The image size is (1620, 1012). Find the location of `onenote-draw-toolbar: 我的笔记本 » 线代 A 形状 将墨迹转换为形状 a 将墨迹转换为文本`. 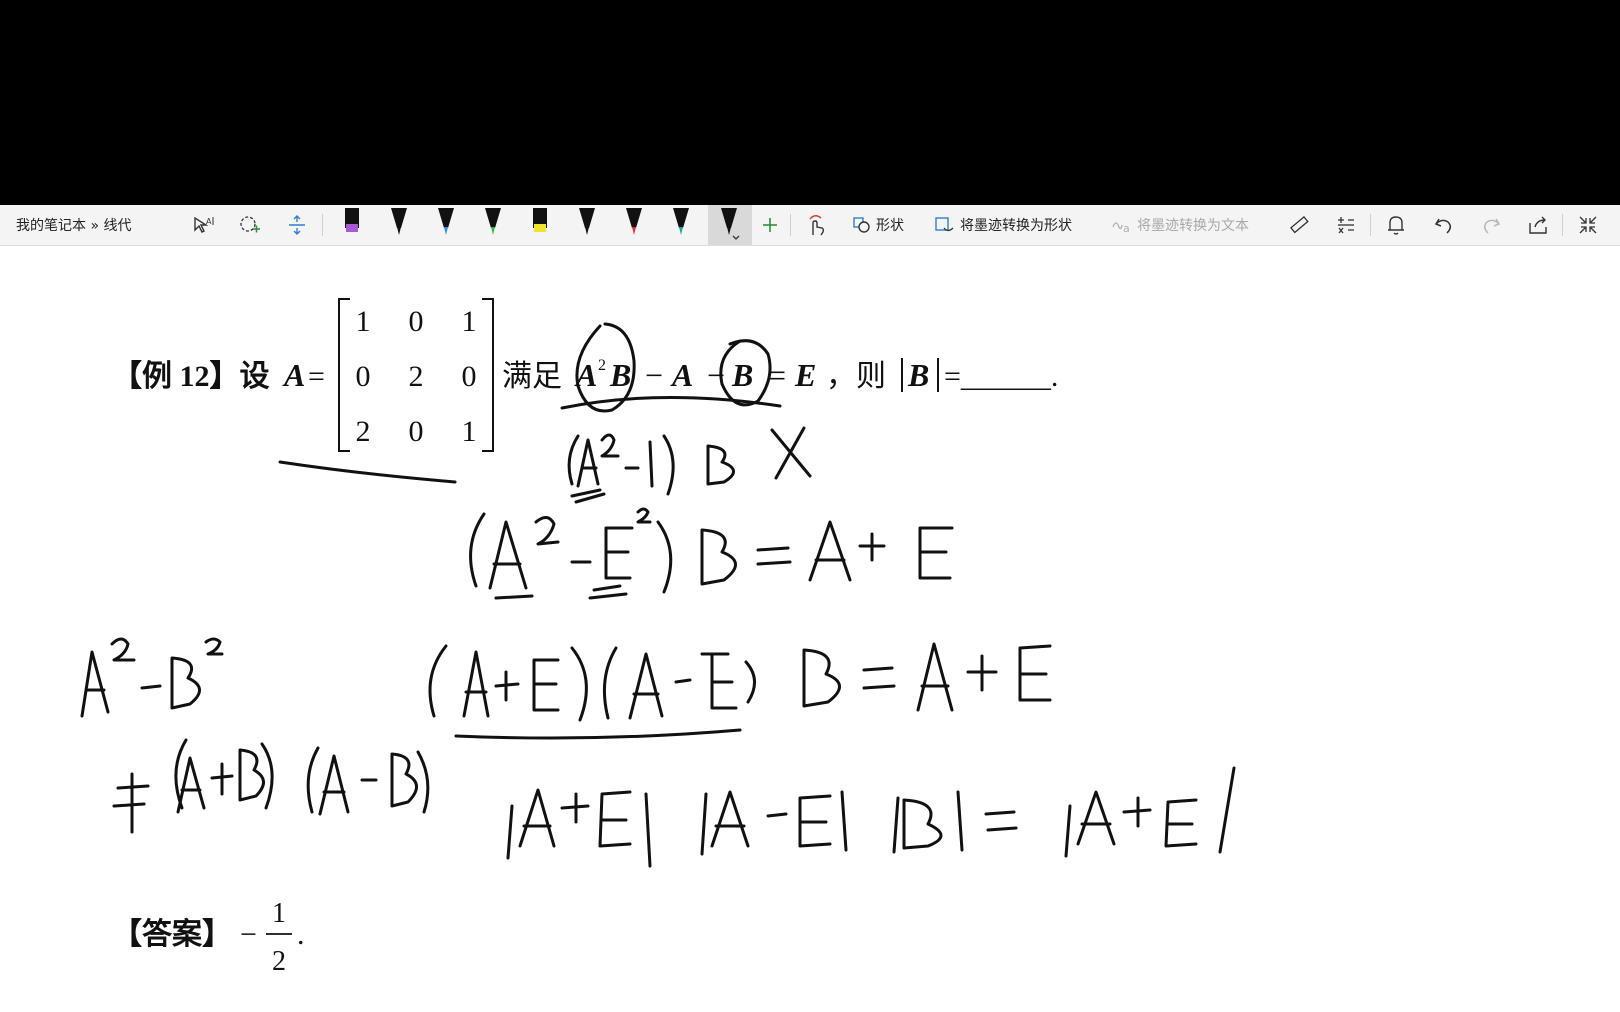

onenote-draw-toolbar: 我的笔记本 » 线代 A 形状 将墨迹转换为形状 a 将墨迹转换为文本 is located at coordinates (810, 225).